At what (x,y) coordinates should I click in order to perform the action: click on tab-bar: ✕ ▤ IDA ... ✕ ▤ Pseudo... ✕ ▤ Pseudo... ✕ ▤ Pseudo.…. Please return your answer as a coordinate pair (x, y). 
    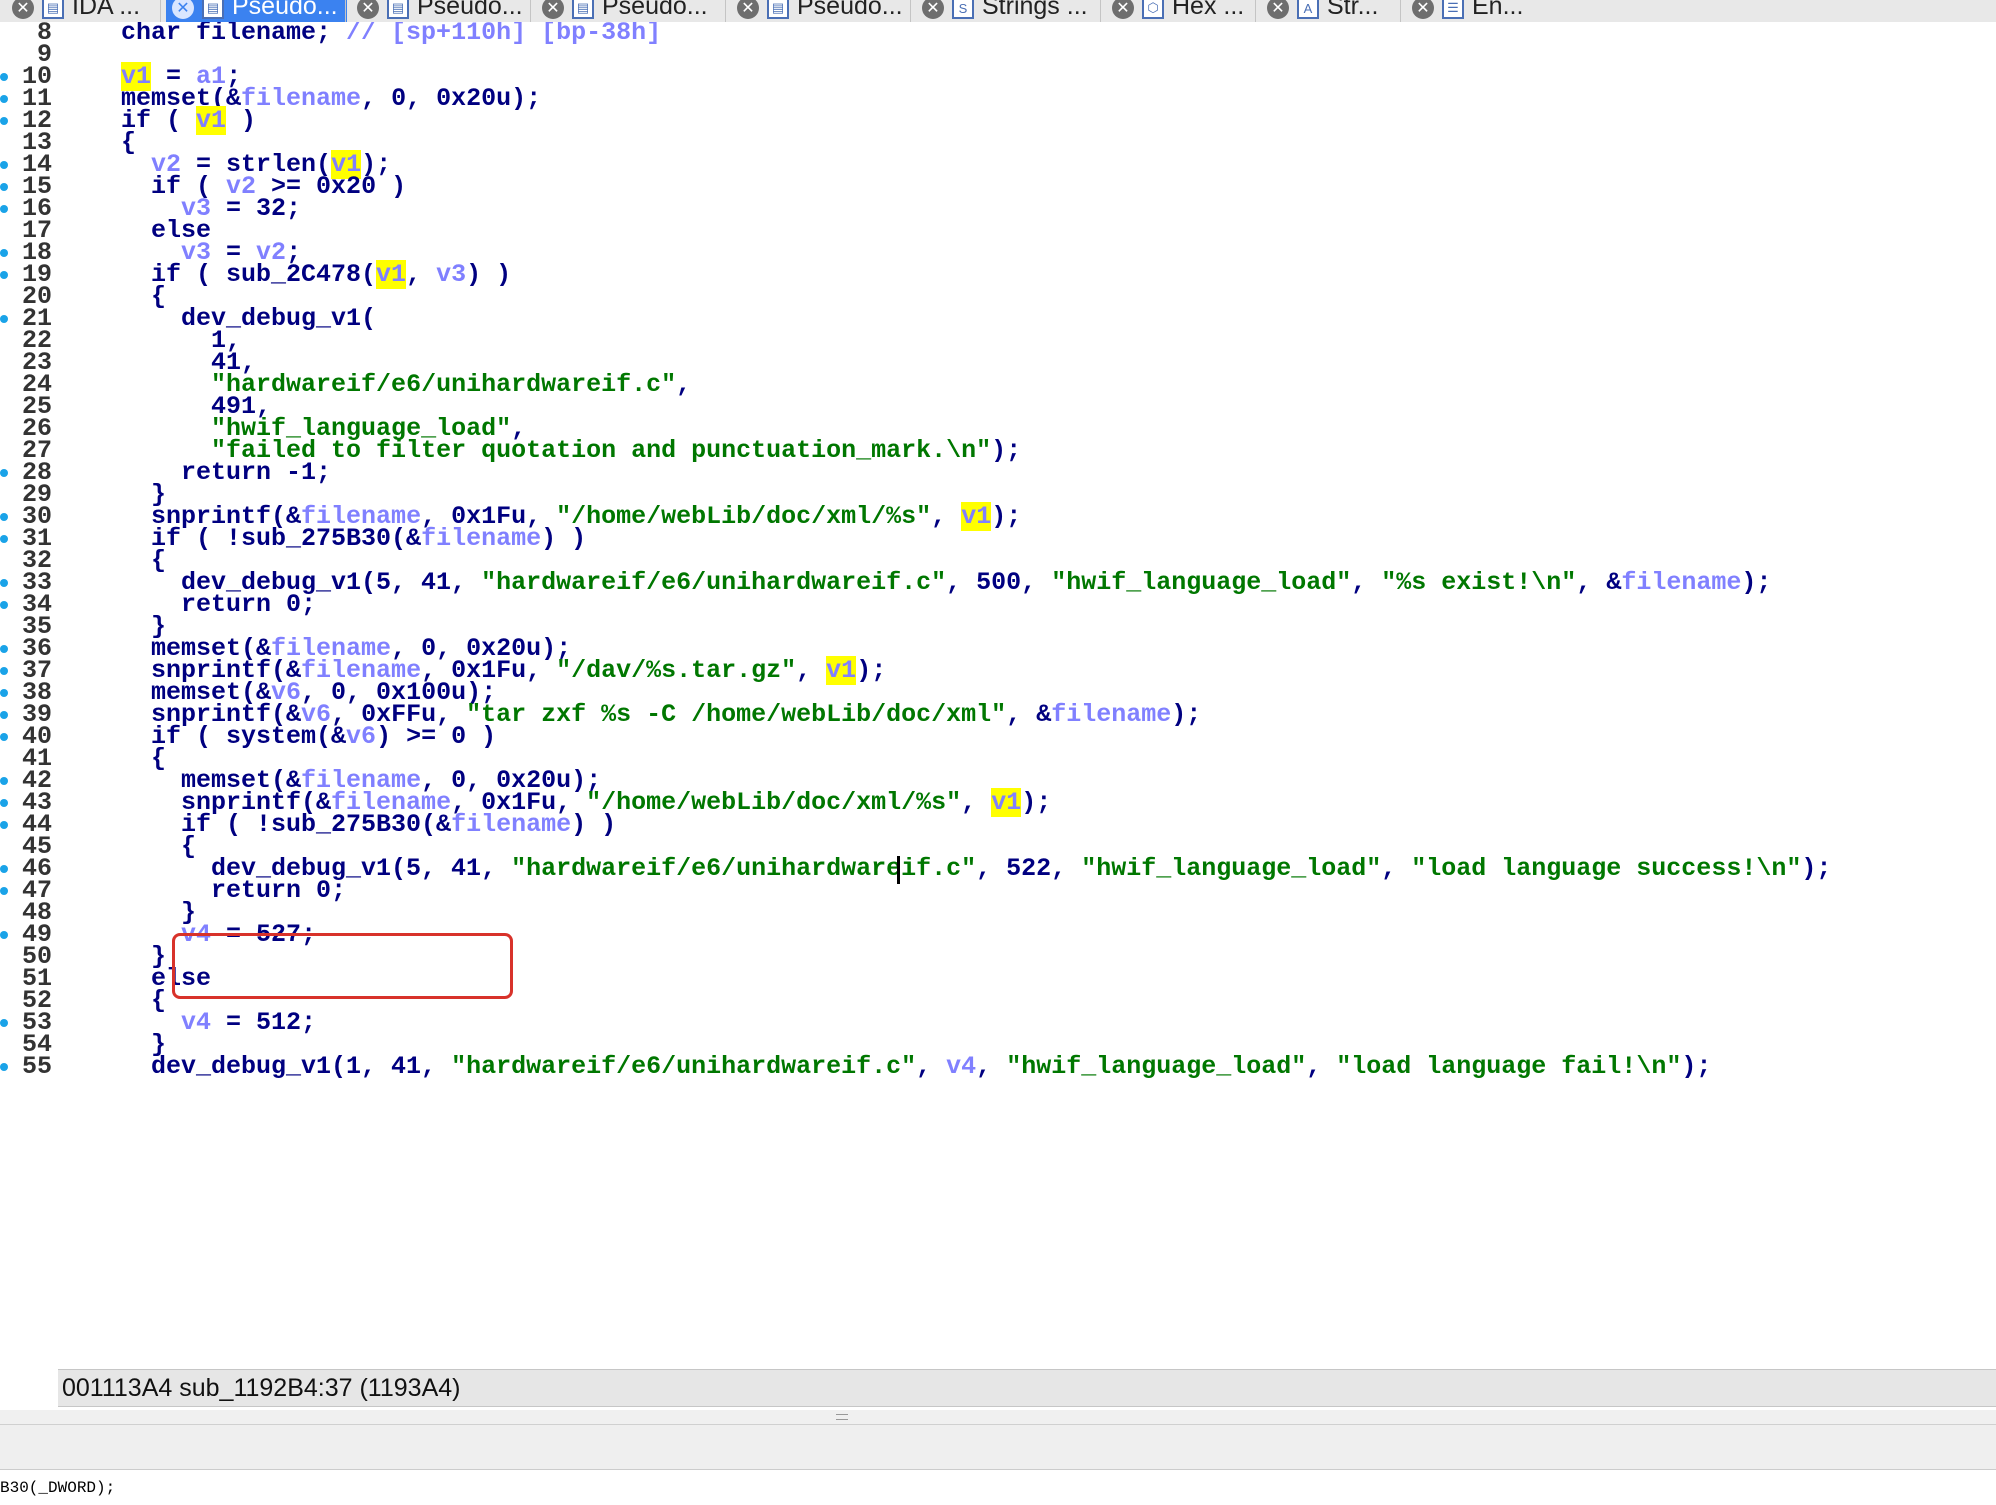
    Looking at the image, I should click on (998, 11).